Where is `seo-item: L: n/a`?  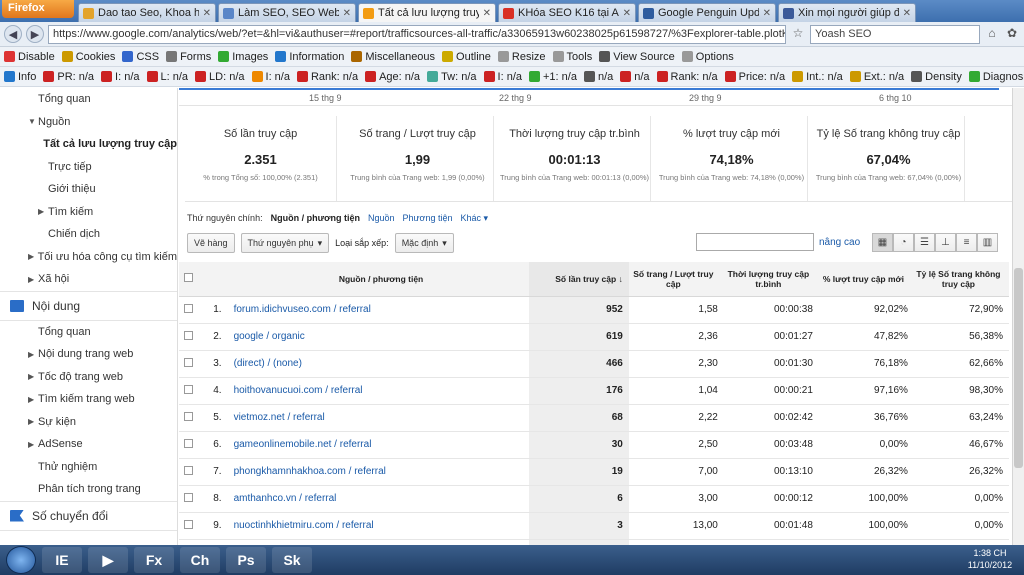
seo-item: L: n/a is located at coordinates (167, 77).